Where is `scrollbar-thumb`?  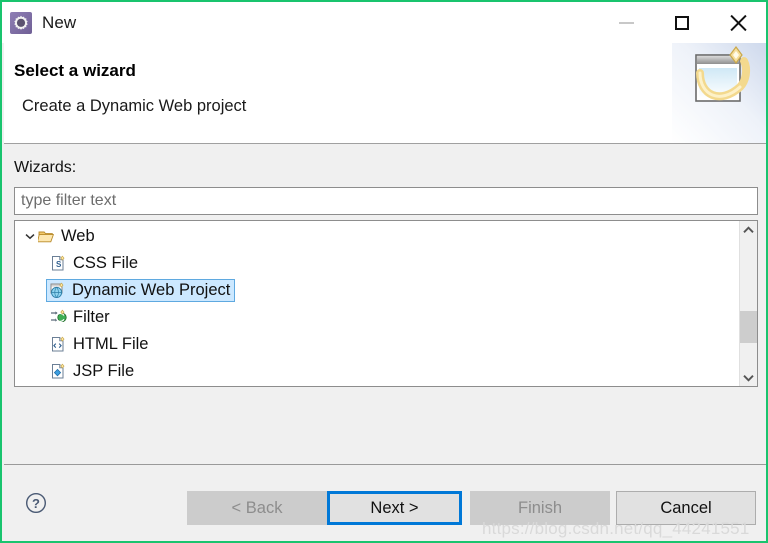
scrollbar-thumb is located at coordinates (748, 327).